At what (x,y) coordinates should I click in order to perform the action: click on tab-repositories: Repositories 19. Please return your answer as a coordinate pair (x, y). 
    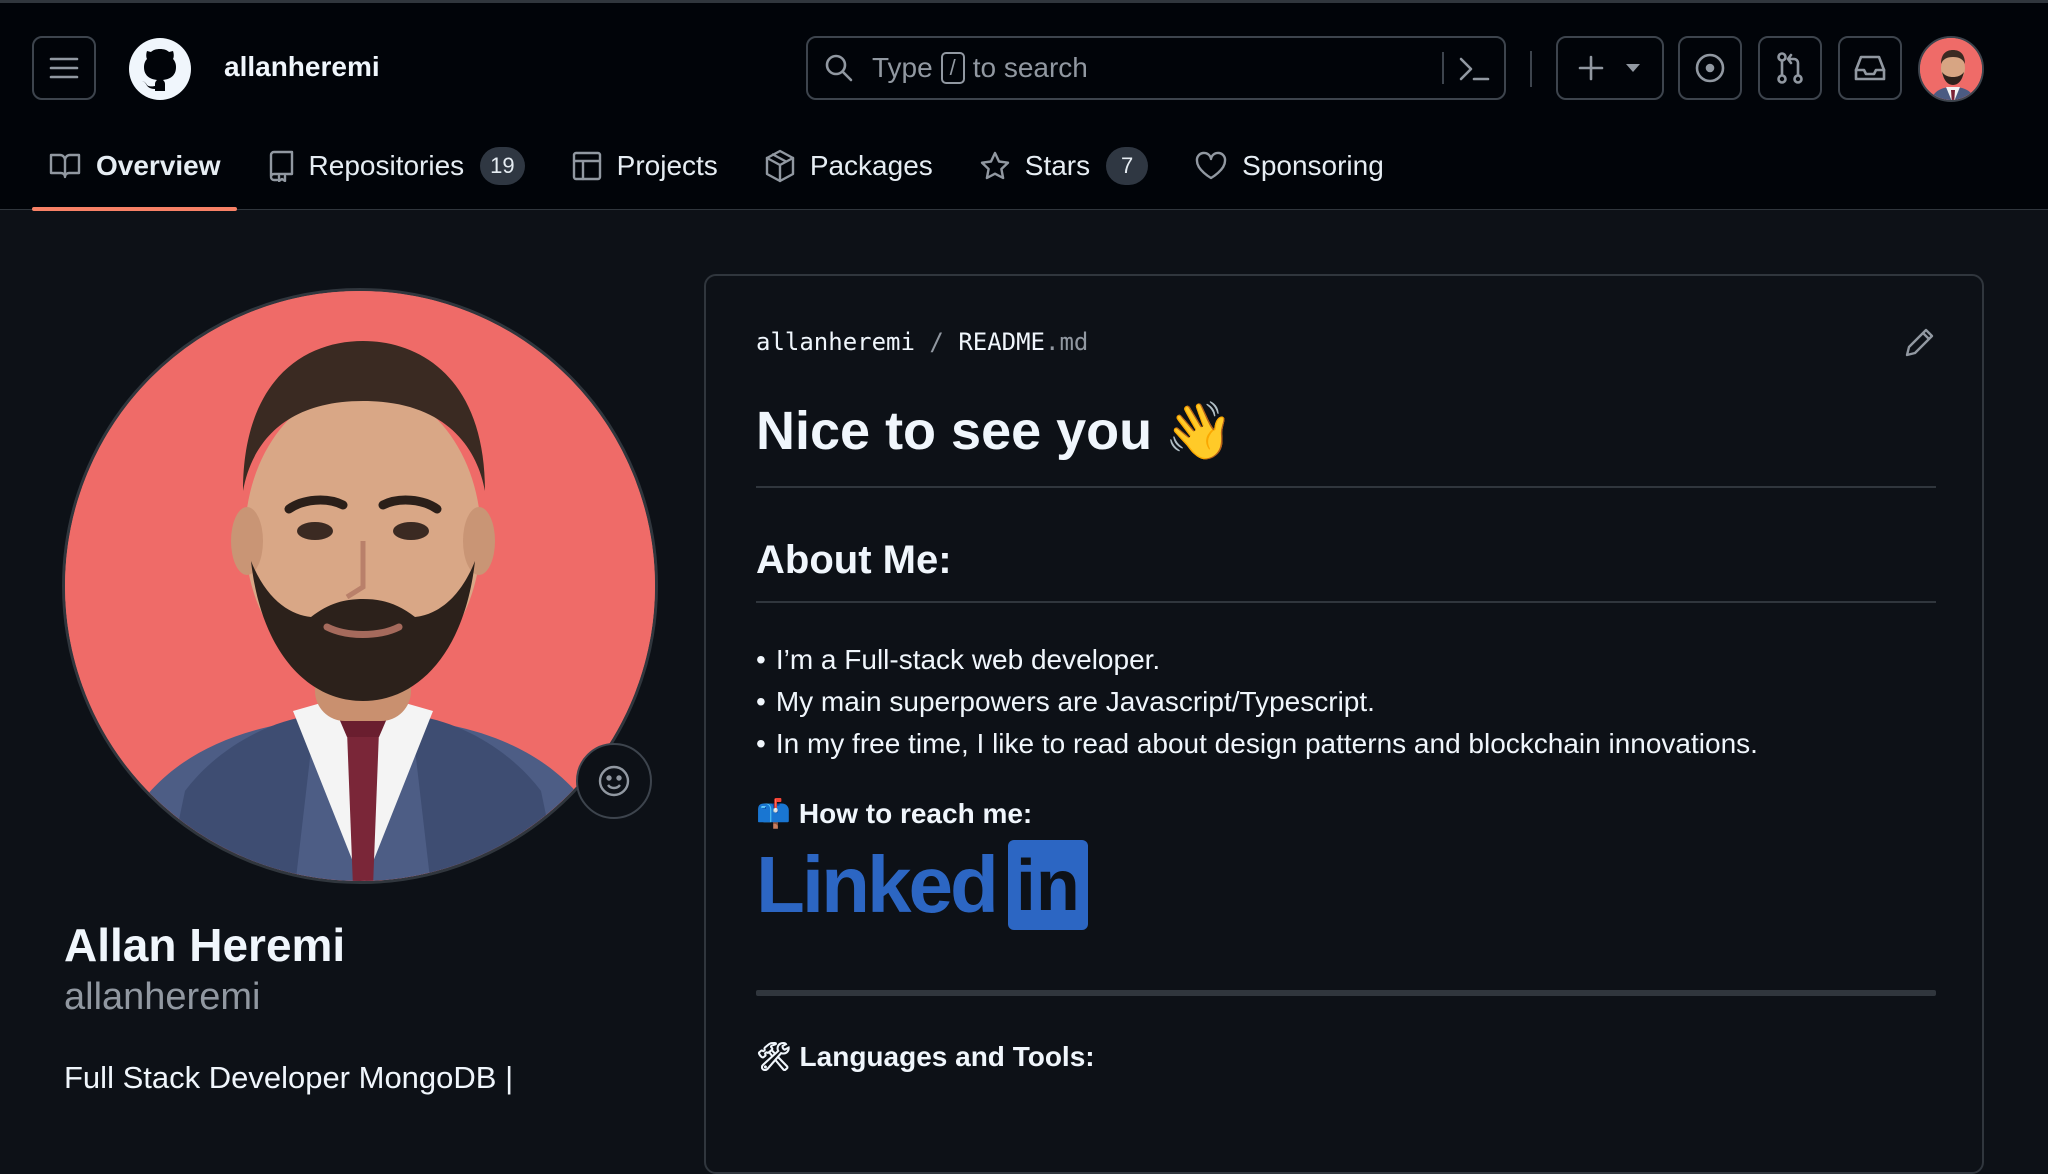
    Looking at the image, I should click on (396, 166).